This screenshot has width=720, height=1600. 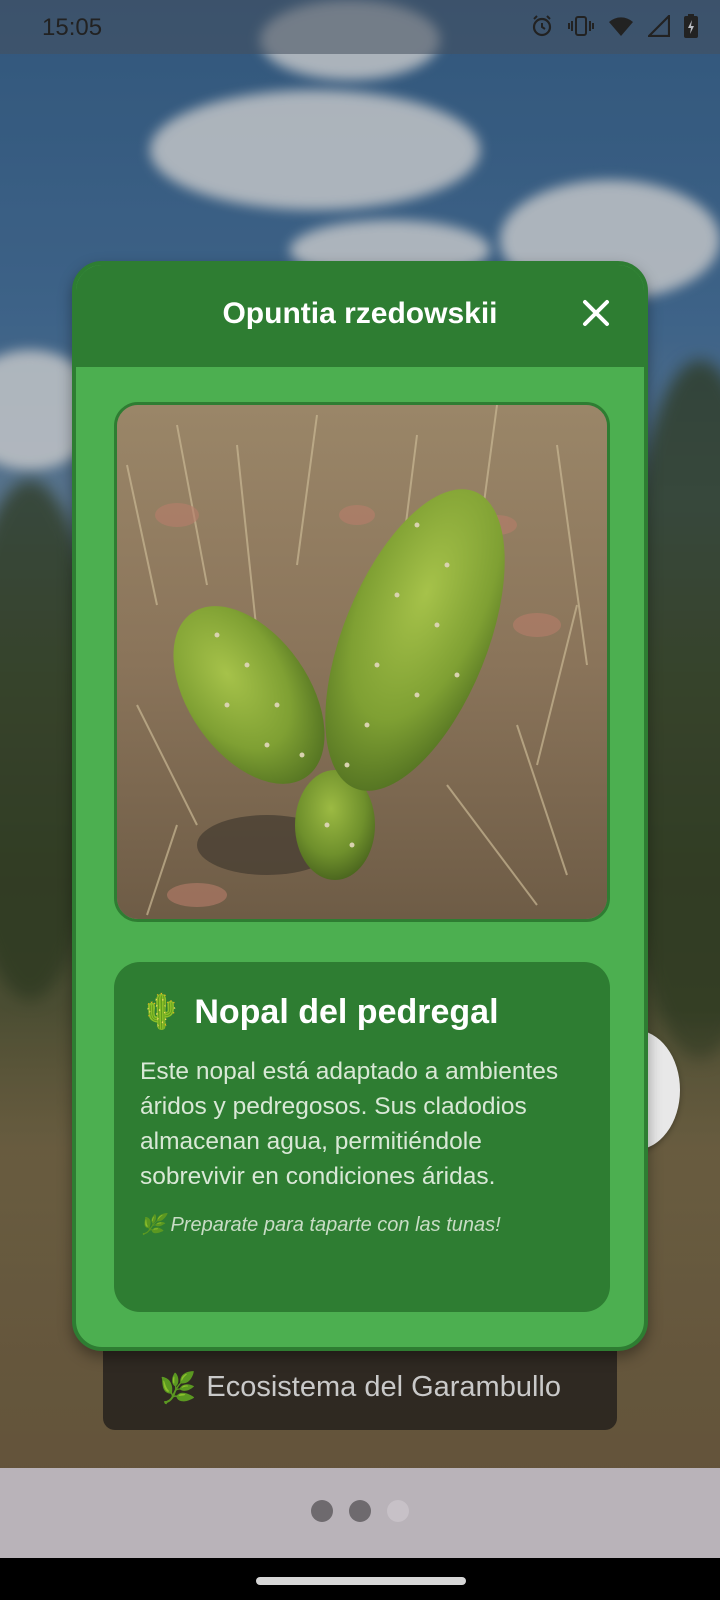 I want to click on species-heading: 🌵 Nopal del pedregal, so click(x=362, y=1012).